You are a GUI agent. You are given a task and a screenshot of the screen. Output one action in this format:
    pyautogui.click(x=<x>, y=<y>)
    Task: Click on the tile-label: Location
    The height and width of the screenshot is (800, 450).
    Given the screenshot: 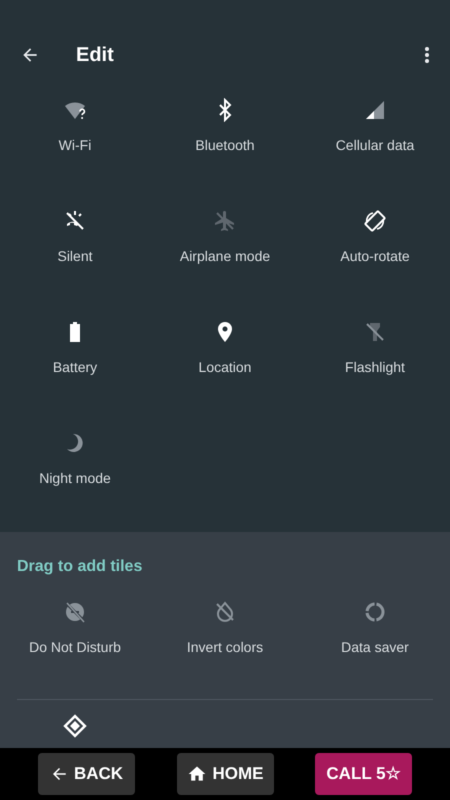 What is the action you would take?
    pyautogui.click(x=225, y=367)
    